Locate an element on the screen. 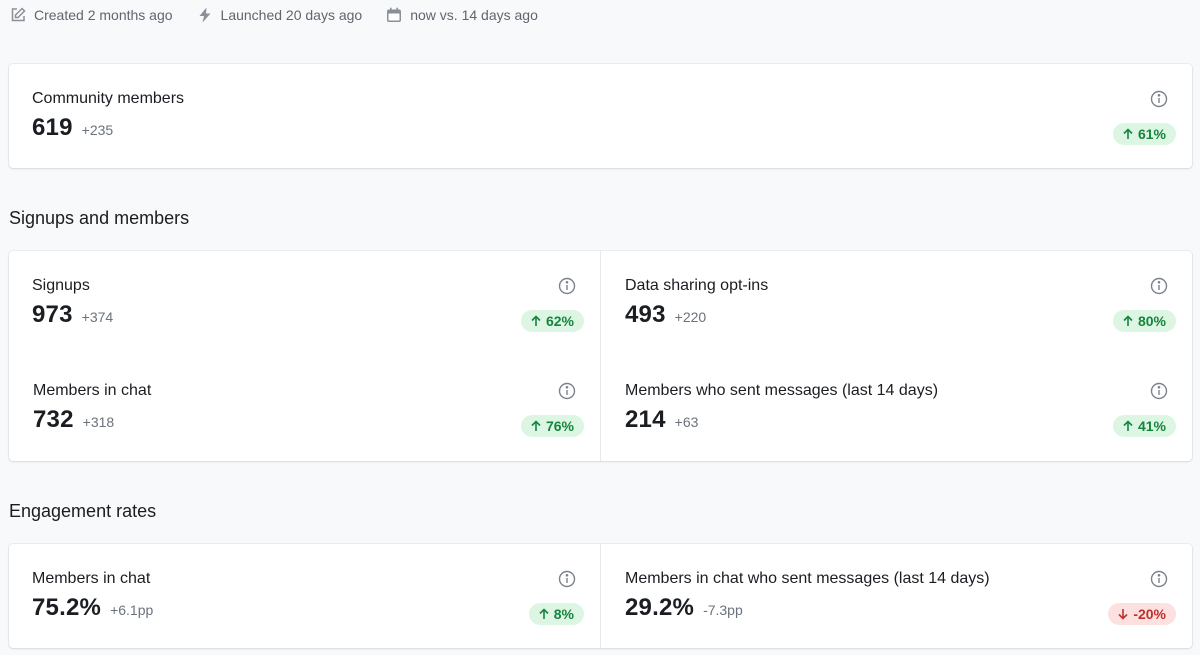 The image size is (1200, 655). change-value: 76% is located at coordinates (559, 426).